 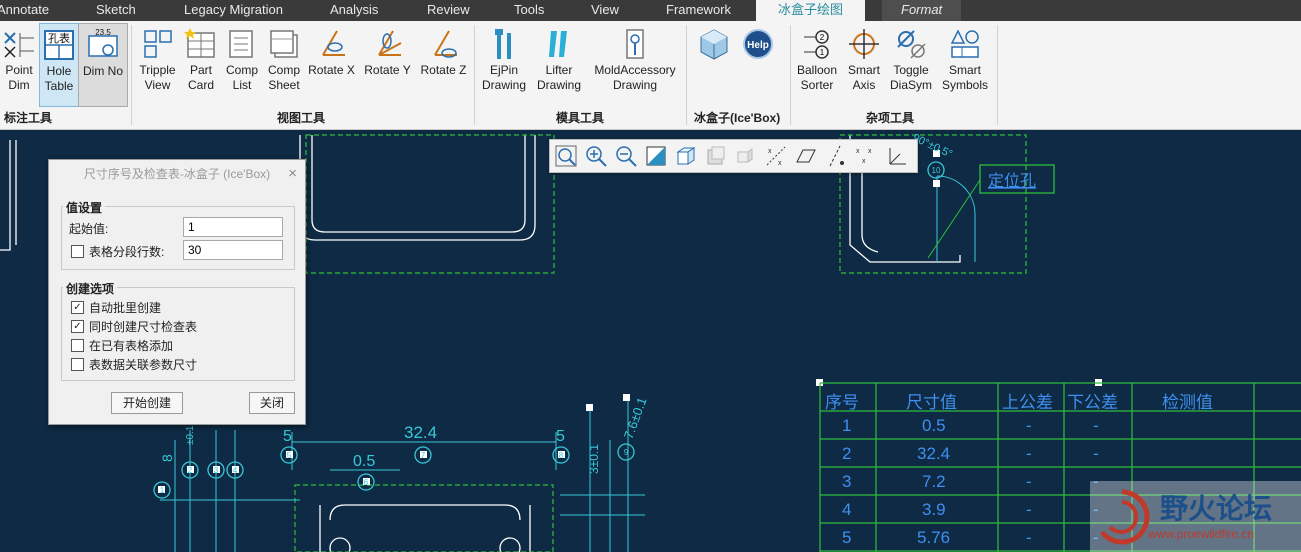 I want to click on dim-0-5: 0.5, so click(x=364, y=461).